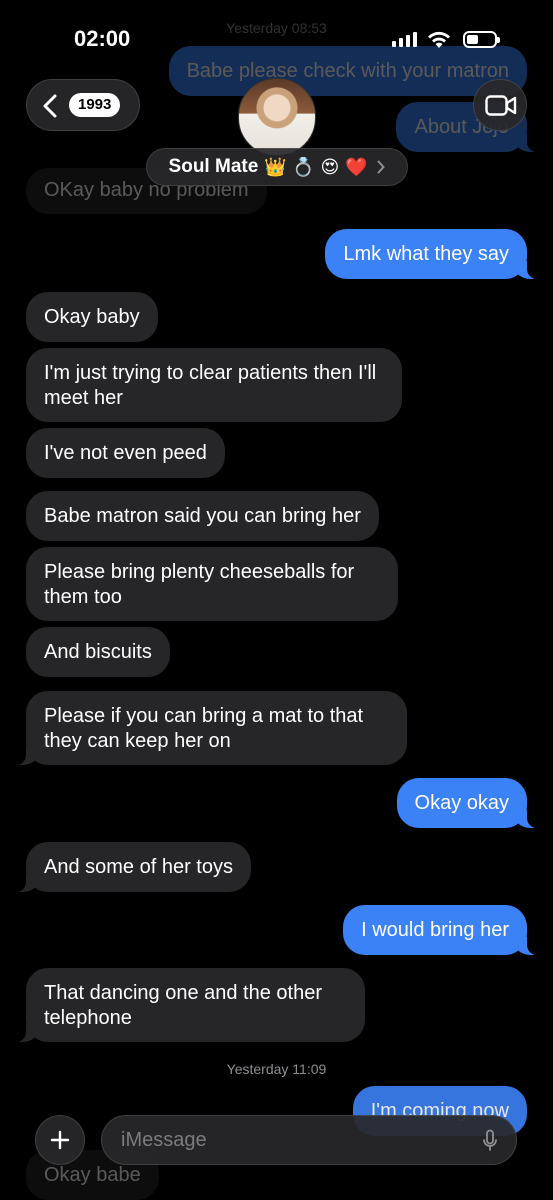 This screenshot has width=553, height=1200. I want to click on message-input: iMessage, so click(309, 1140).